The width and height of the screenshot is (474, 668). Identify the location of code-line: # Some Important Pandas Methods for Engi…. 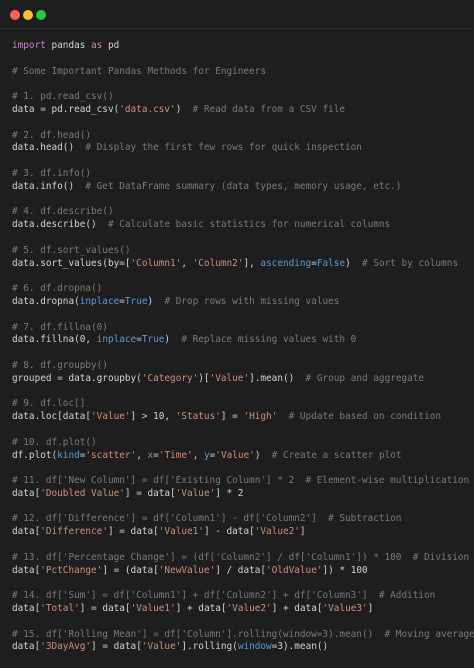
(241, 72).